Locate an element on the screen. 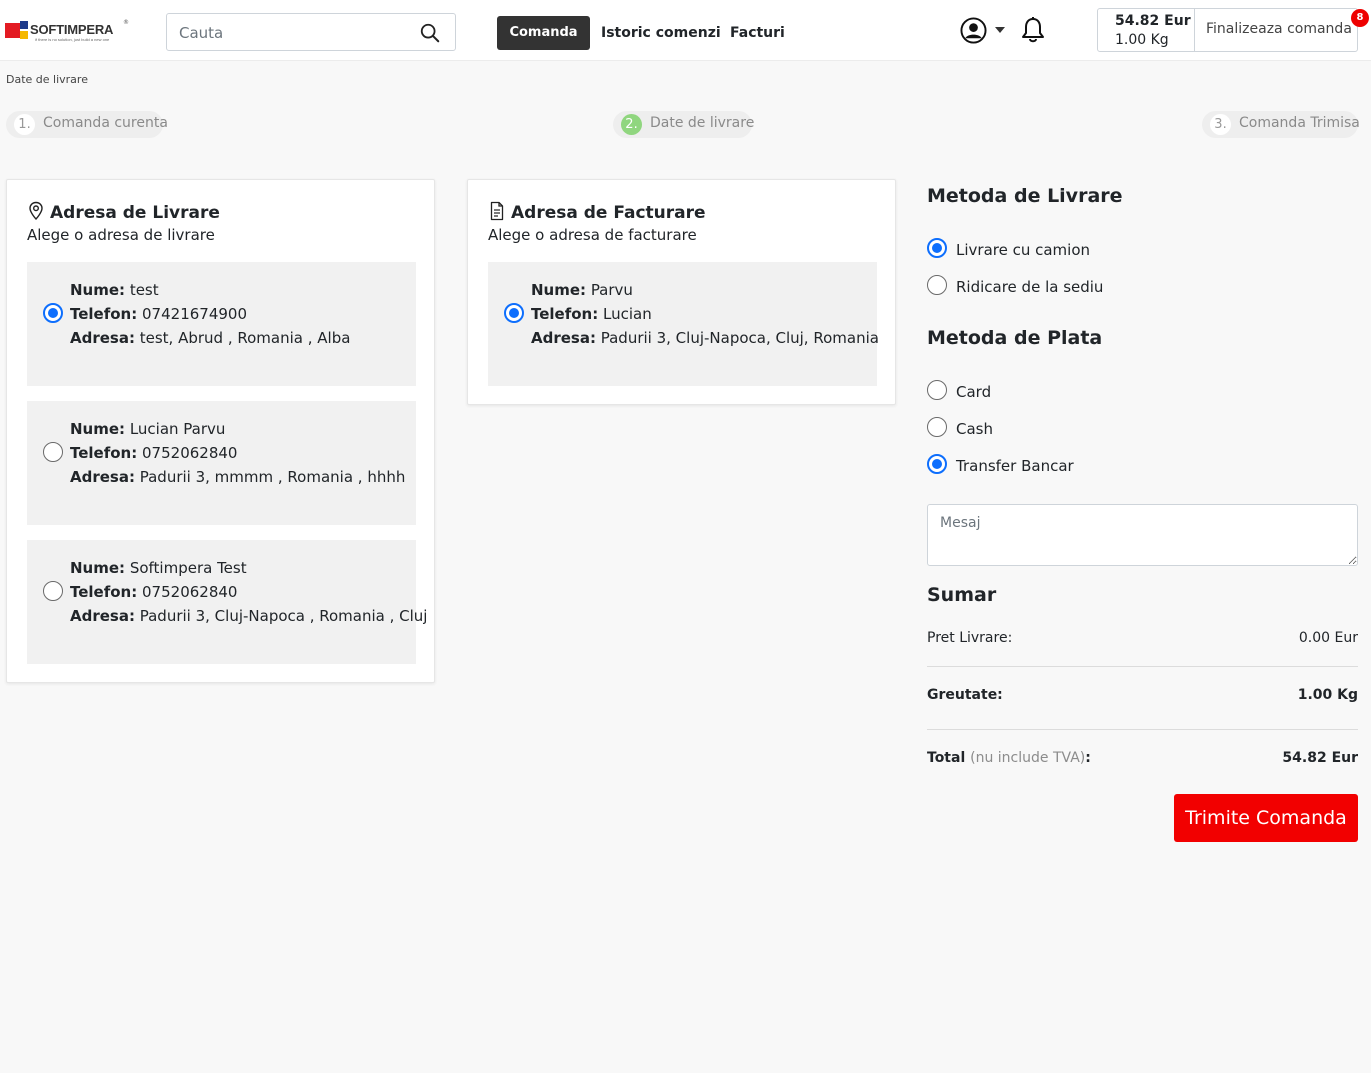 The height and width of the screenshot is (1073, 1371). logo-registered-mark: ® is located at coordinates (126, 22).